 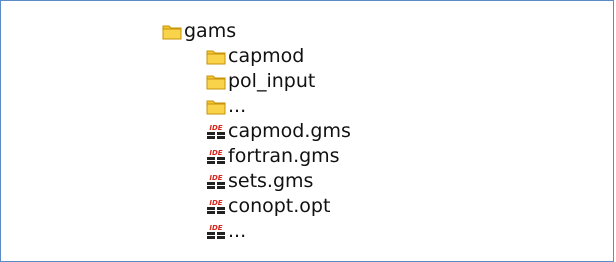 I want to click on tree-item-pol-input: pol_input, so click(x=255, y=81).